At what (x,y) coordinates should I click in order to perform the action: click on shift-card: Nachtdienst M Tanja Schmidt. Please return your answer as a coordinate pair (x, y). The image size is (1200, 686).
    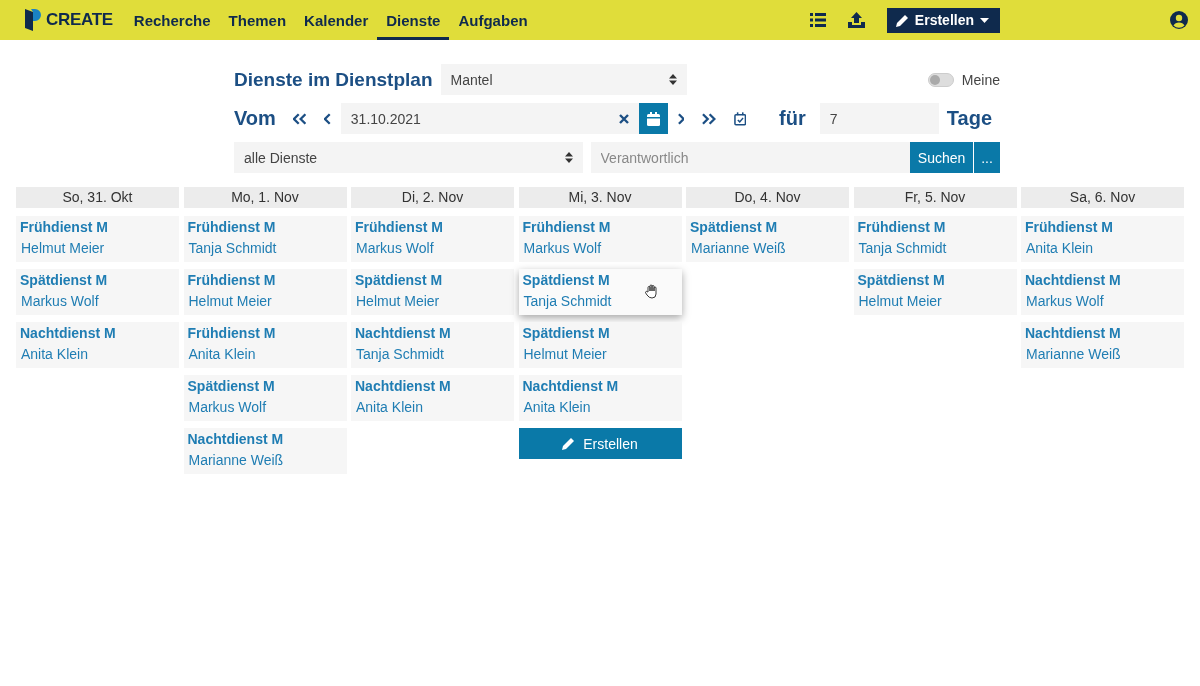
    Looking at the image, I should click on (432, 345).